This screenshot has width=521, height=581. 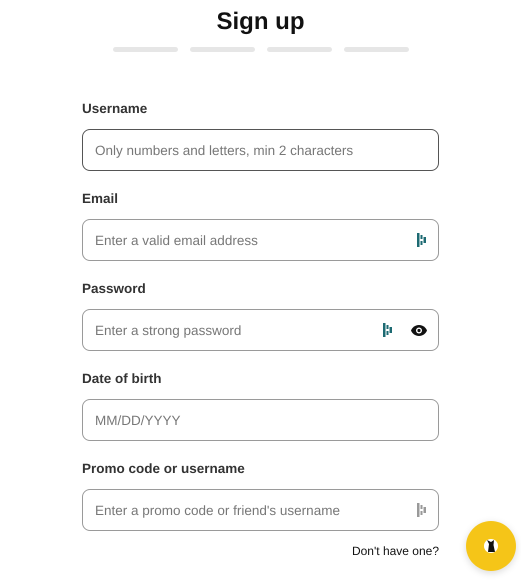 What do you see at coordinates (260, 510) in the screenshot?
I see `input-field: Enter a promo code or friend's username` at bounding box center [260, 510].